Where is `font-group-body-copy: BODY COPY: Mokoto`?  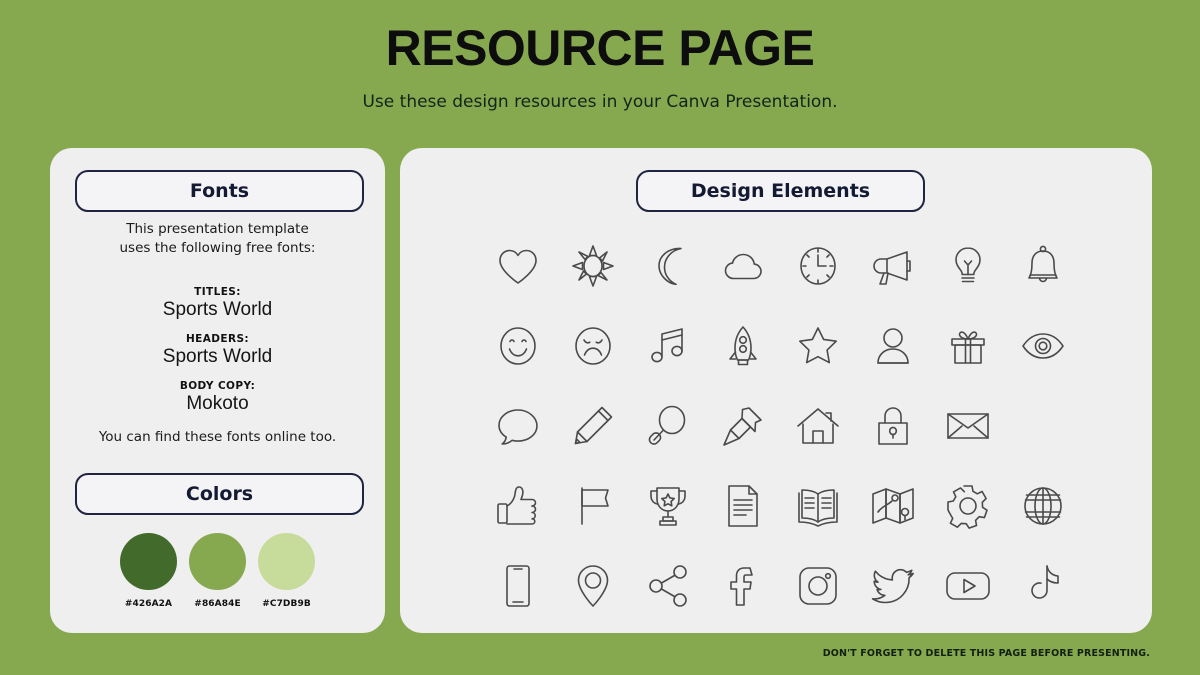 font-group-body-copy: BODY COPY: Mokoto is located at coordinates (217, 397).